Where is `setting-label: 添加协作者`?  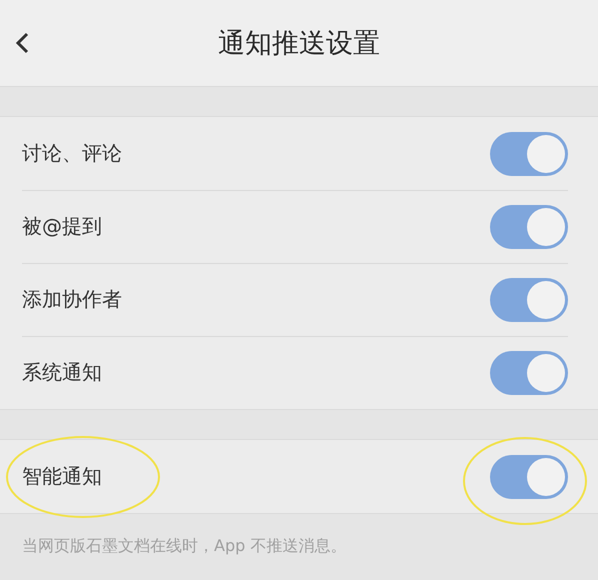 setting-label: 添加协作者 is located at coordinates (72, 299).